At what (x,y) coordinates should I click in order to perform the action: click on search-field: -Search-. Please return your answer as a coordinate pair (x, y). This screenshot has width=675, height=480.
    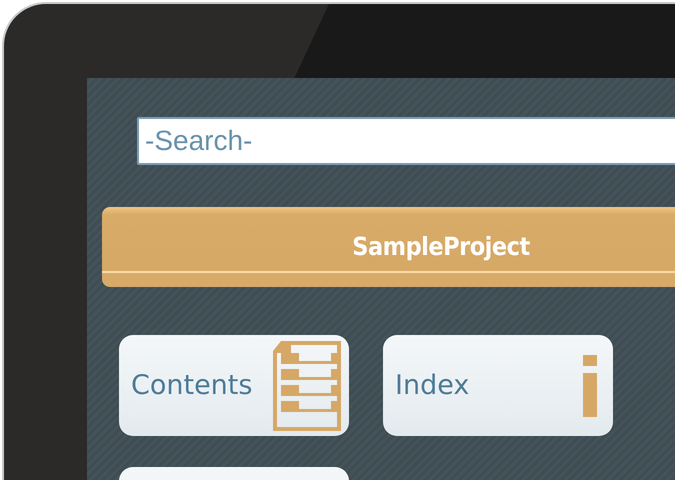
    Looking at the image, I should click on (406, 141).